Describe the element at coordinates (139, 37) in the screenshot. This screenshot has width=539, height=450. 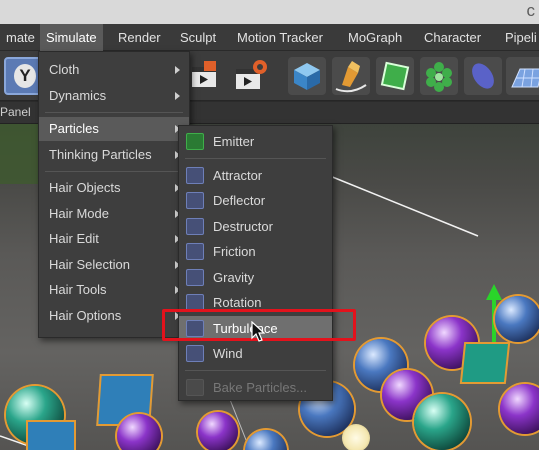
I see `menu-render: Render` at that location.